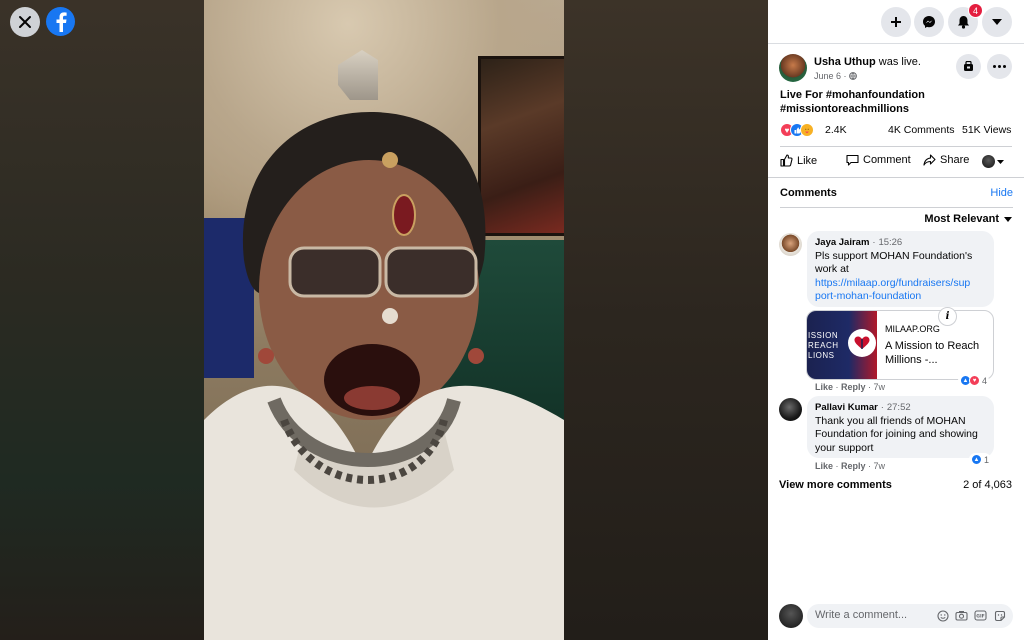  What do you see at coordinates (836, 130) in the screenshot?
I see `reactions-count: 2.4K` at bounding box center [836, 130].